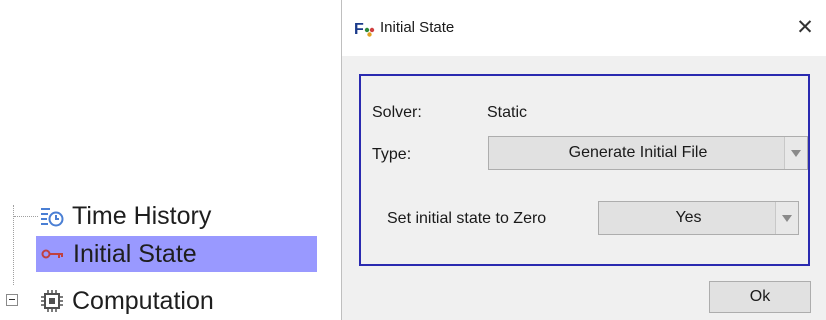 This screenshot has width=826, height=320. Describe the element at coordinates (26, 216) in the screenshot. I see `tree-connector` at that location.